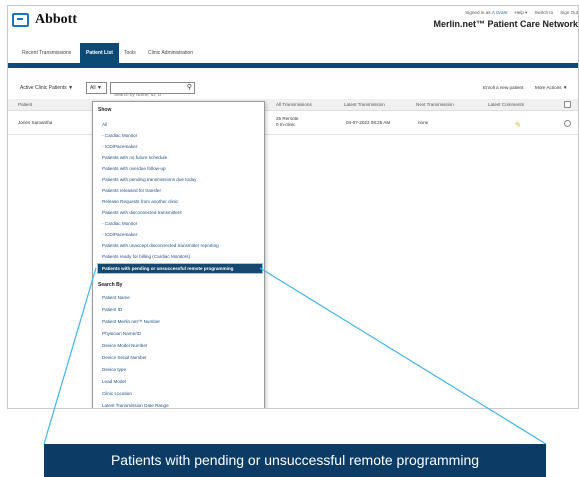 The image size is (579, 477). I want to click on callout-line-left, so click(70, 356).